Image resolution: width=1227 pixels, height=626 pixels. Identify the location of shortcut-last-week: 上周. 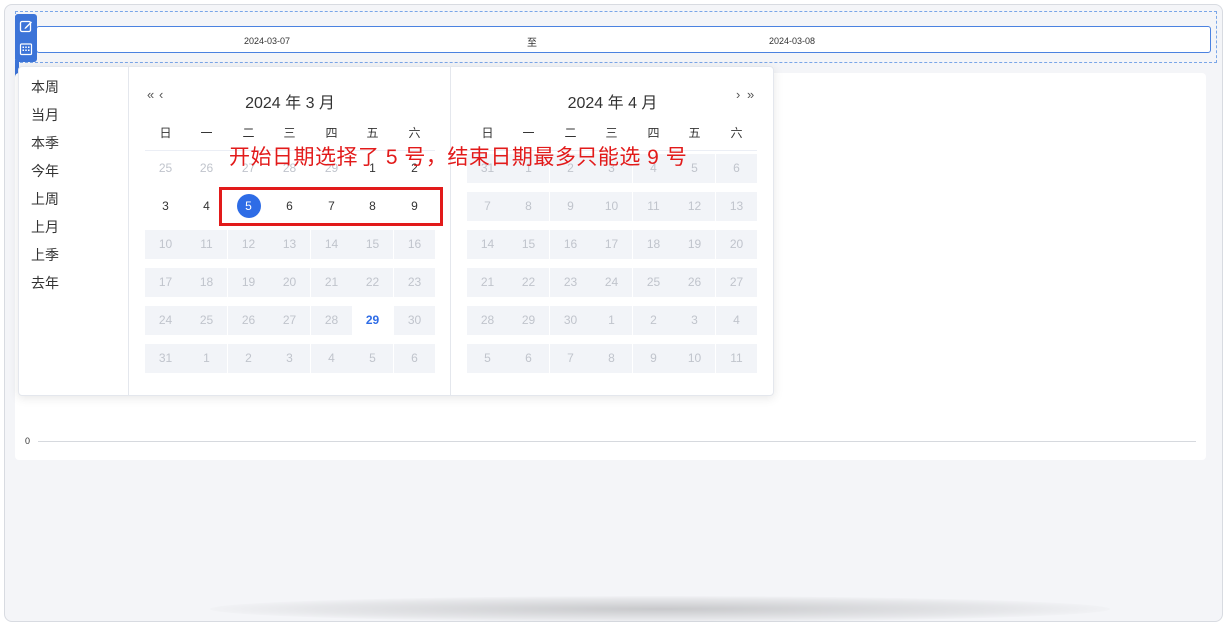
(73, 203).